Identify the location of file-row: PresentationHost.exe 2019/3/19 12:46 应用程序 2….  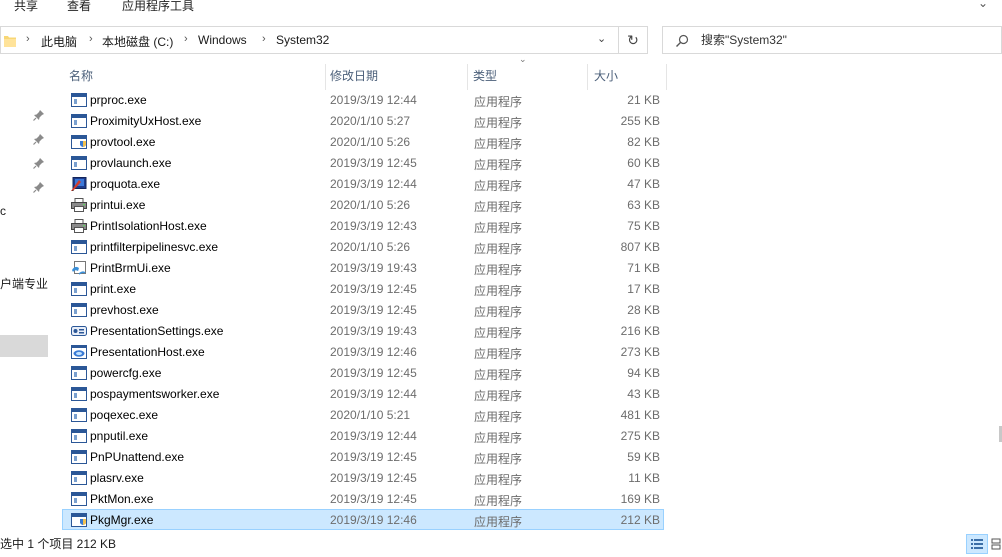
(363, 351).